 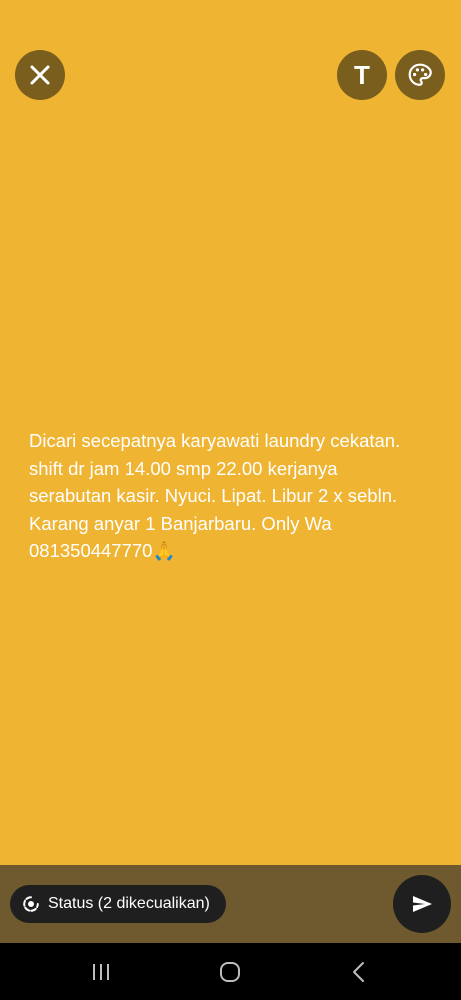 I want to click on status-audience-chip: Status (2 dikecualikan), so click(x=118, y=904).